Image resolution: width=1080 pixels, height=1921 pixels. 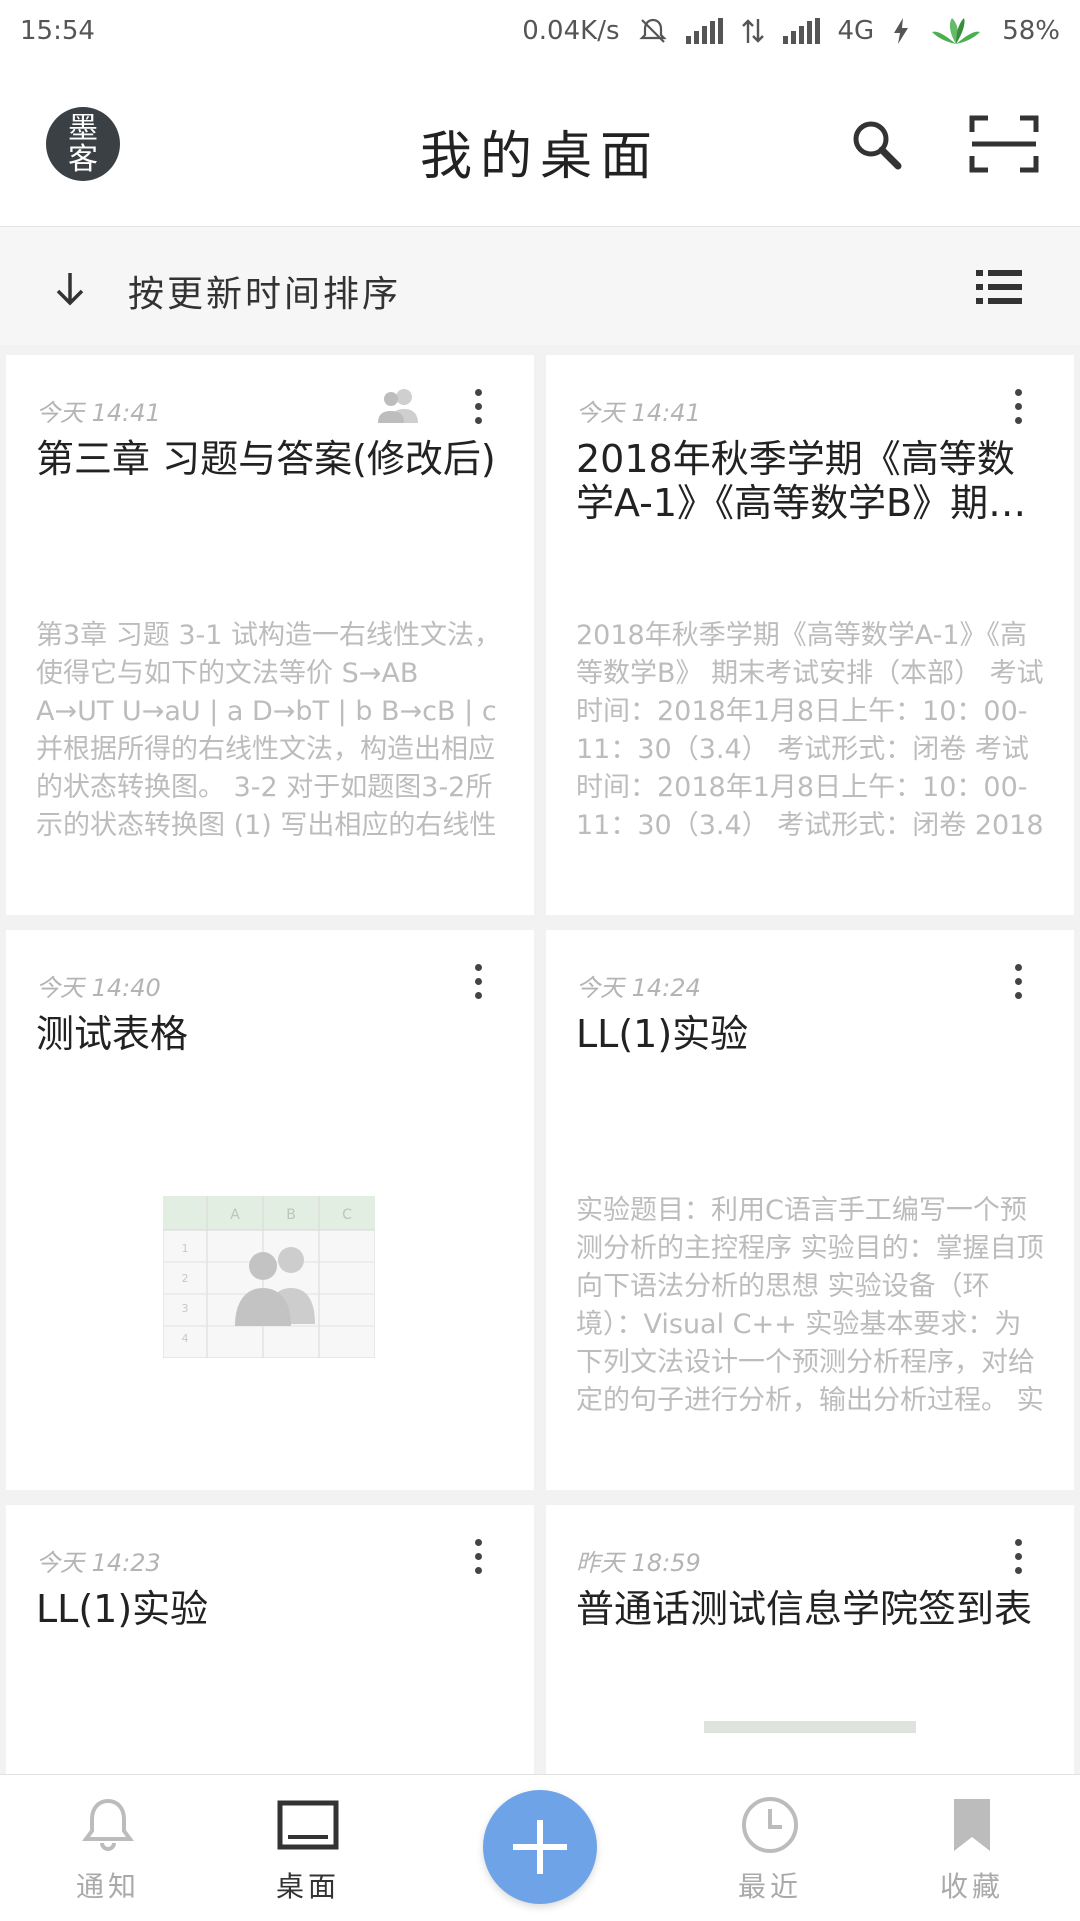 What do you see at coordinates (804, 1609) in the screenshot?
I see `card-title: 普通话测试信息学院签到表` at bounding box center [804, 1609].